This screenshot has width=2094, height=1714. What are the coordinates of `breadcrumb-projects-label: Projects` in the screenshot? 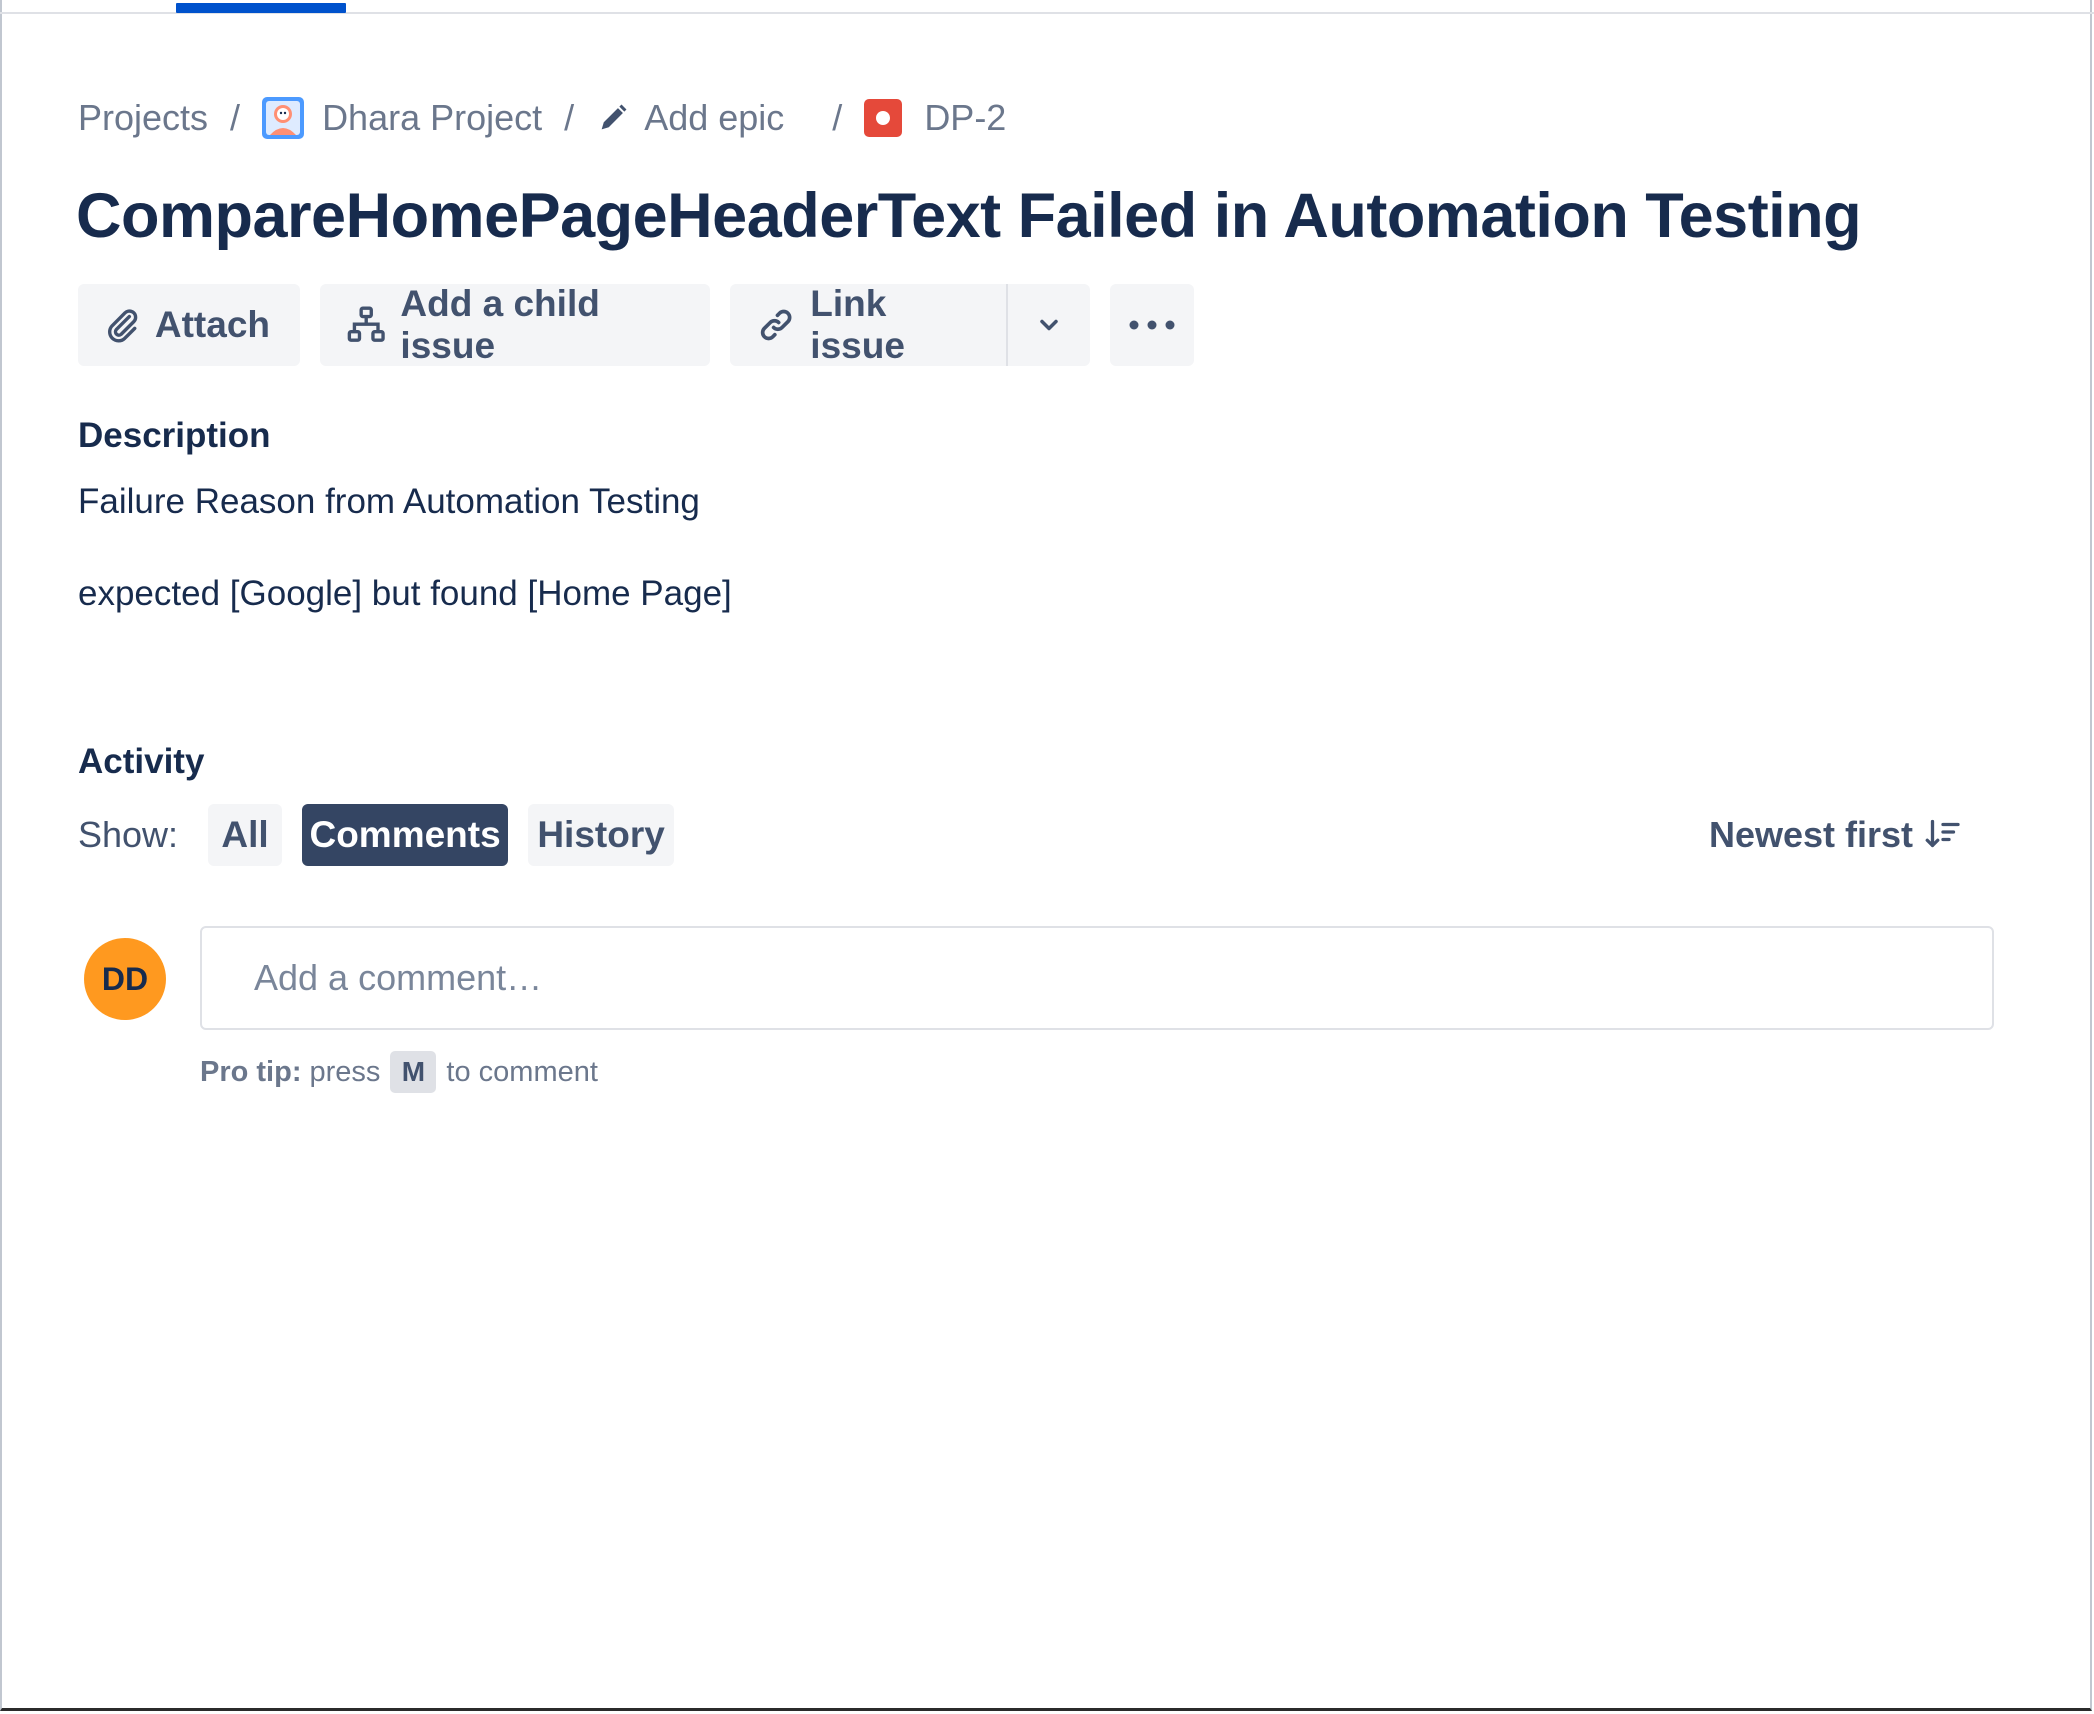 It's located at (143, 117).